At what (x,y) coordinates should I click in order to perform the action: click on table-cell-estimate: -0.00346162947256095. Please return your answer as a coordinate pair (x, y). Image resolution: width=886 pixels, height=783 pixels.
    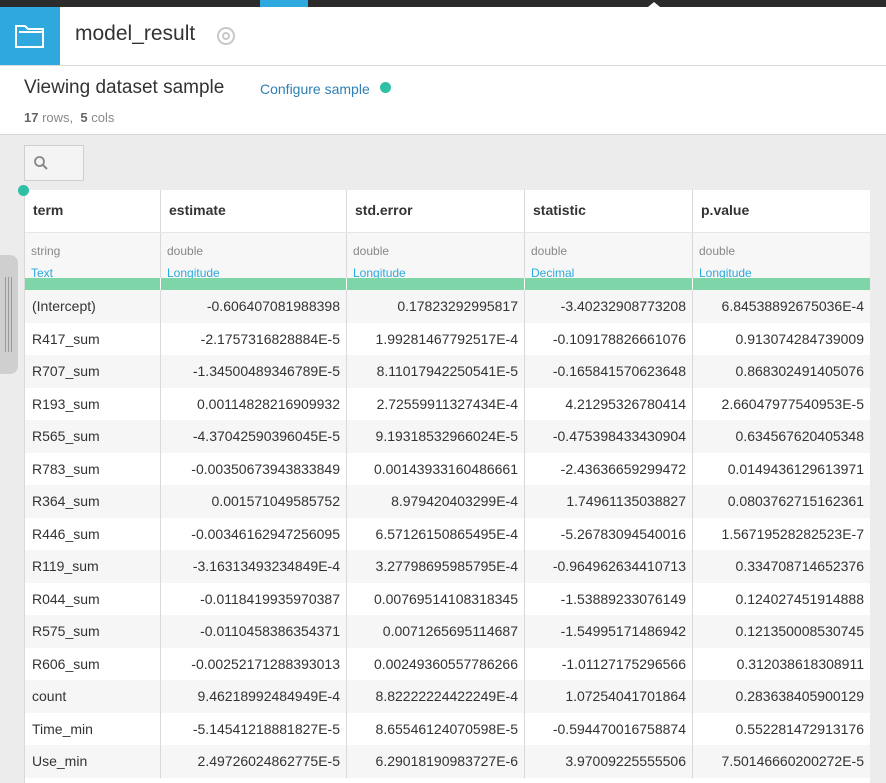
    Looking at the image, I should click on (254, 533).